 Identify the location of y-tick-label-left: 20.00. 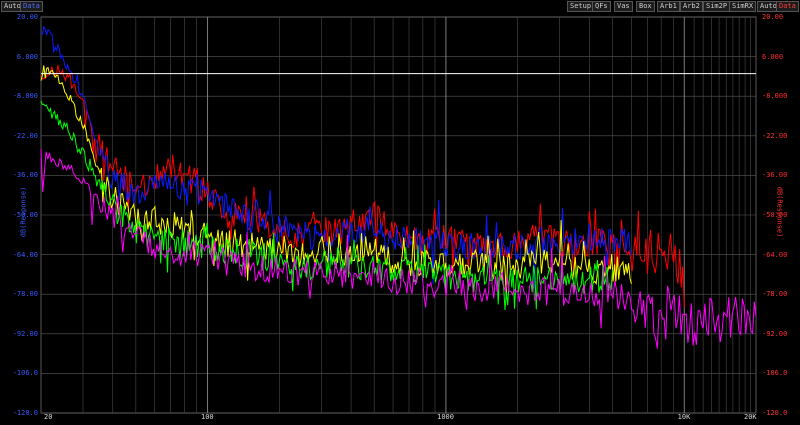
(27, 17).